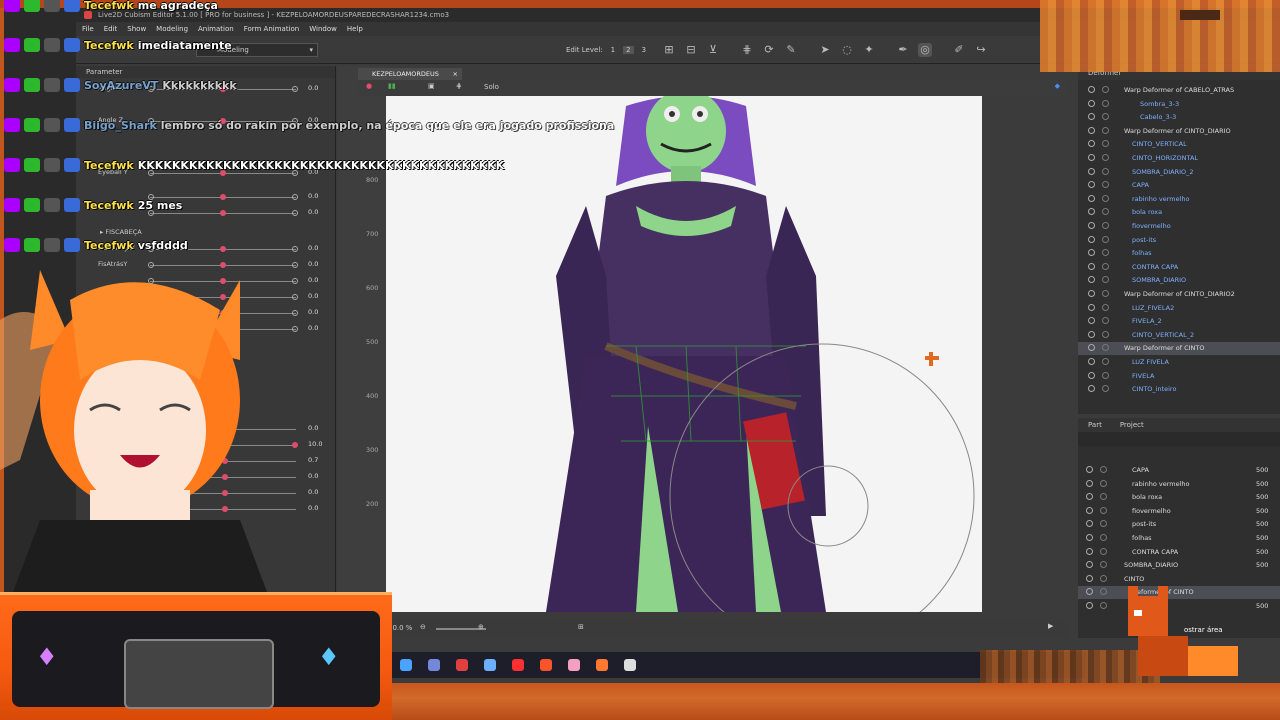 Image resolution: width=1280 pixels, height=720 pixels. Describe the element at coordinates (628, 50) in the screenshot. I see `edit-level-2: 2` at that location.